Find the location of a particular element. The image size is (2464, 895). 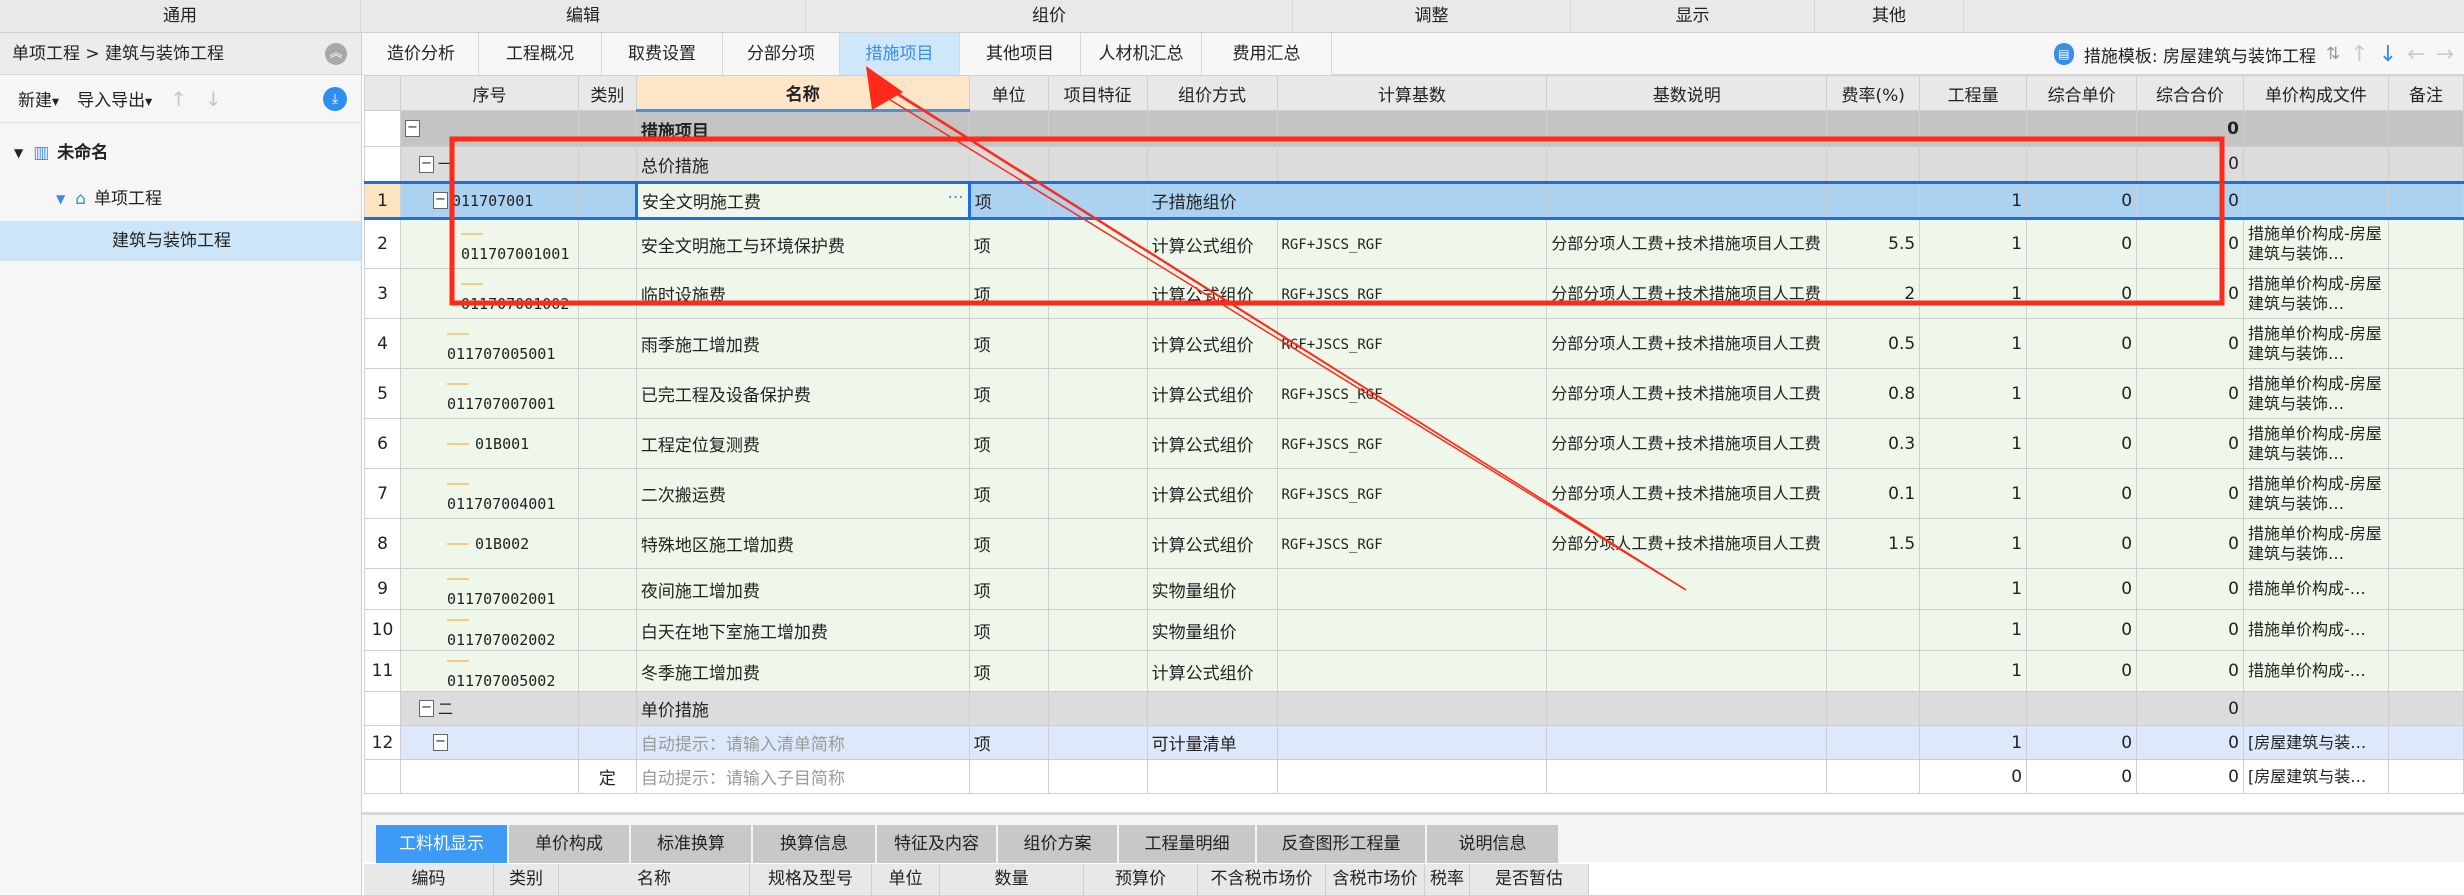

detail-column-header: 单位 is located at coordinates (906, 879).